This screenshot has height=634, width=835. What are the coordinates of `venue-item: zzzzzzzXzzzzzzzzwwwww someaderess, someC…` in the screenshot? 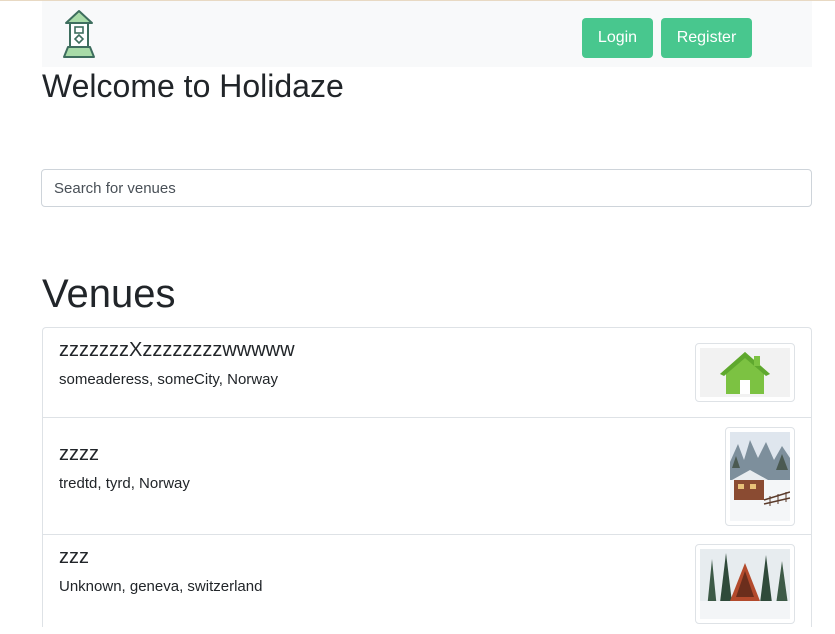 It's located at (427, 372).